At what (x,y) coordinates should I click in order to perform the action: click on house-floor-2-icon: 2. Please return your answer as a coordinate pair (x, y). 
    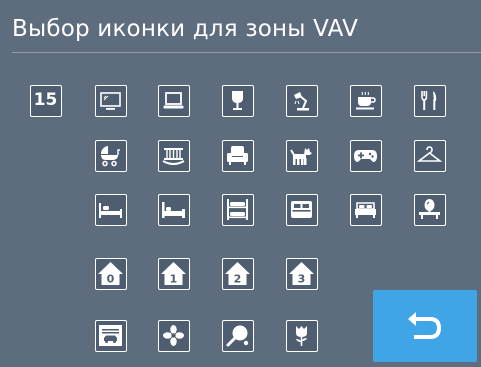
    Looking at the image, I should click on (237, 274).